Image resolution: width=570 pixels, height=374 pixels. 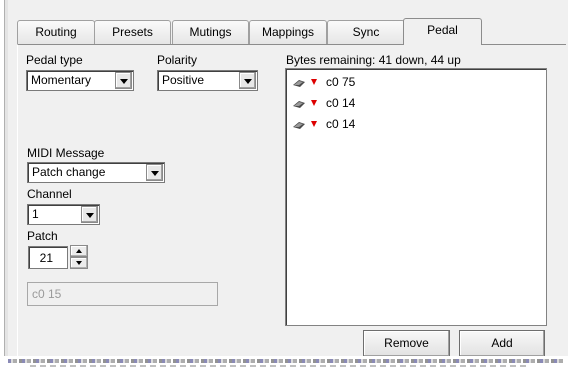 I want to click on midi-message-select: Patch change, so click(x=96, y=172).